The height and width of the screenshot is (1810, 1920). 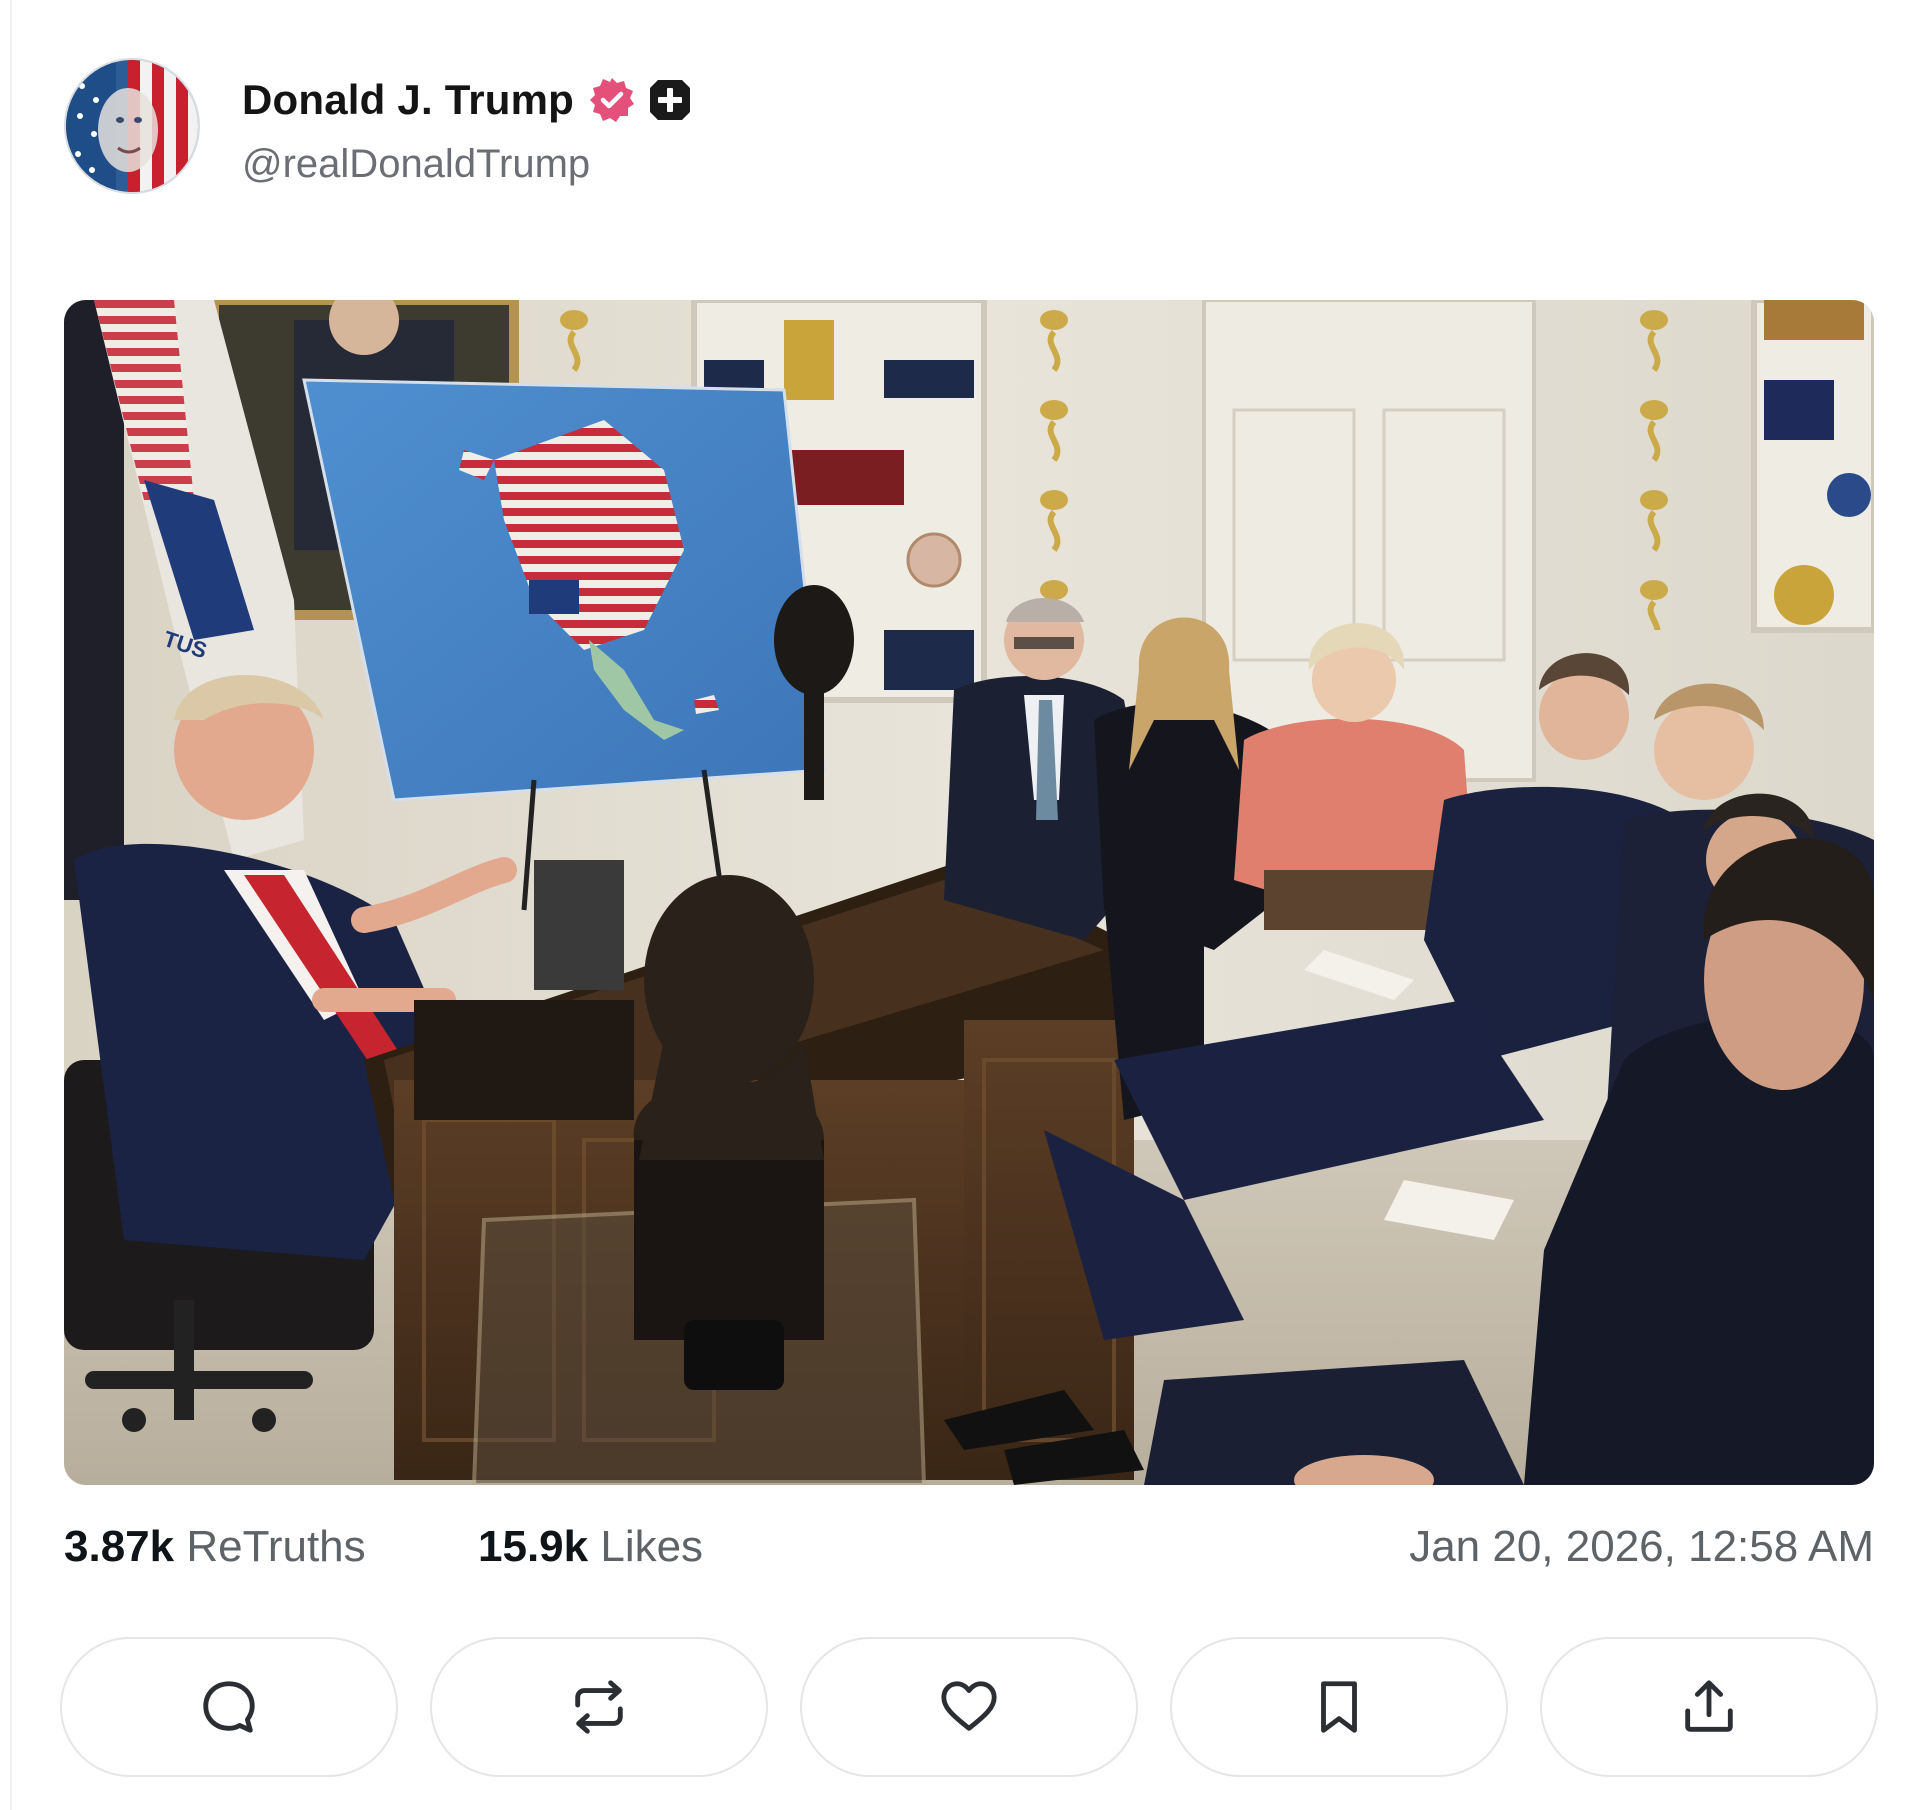 What do you see at coordinates (590, 1547) in the screenshot?
I see `likes-stat: 15.9k Likes` at bounding box center [590, 1547].